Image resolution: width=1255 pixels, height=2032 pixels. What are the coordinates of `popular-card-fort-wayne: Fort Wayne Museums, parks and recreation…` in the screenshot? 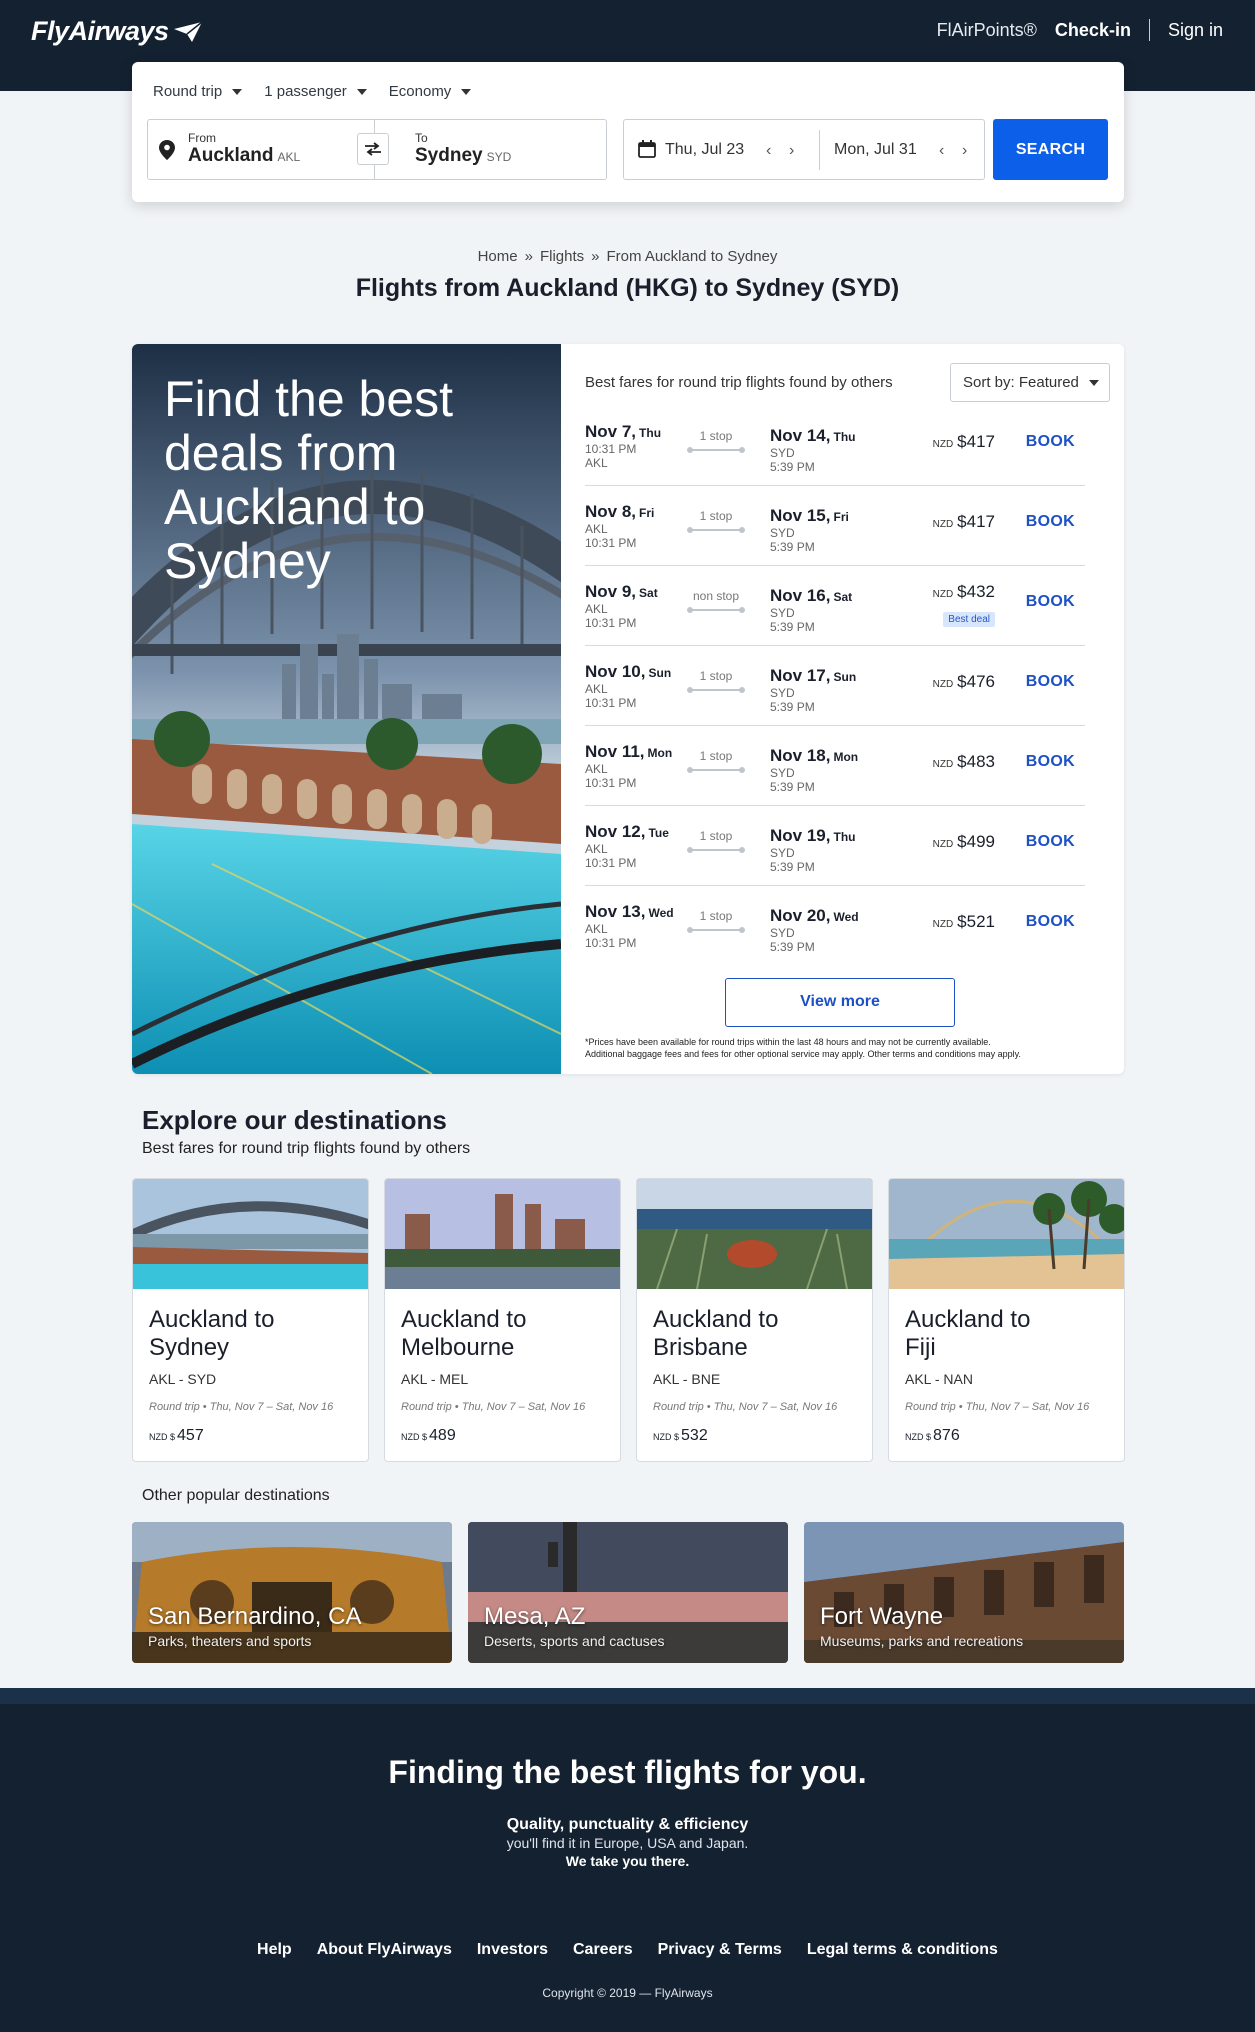 It's located at (964, 1592).